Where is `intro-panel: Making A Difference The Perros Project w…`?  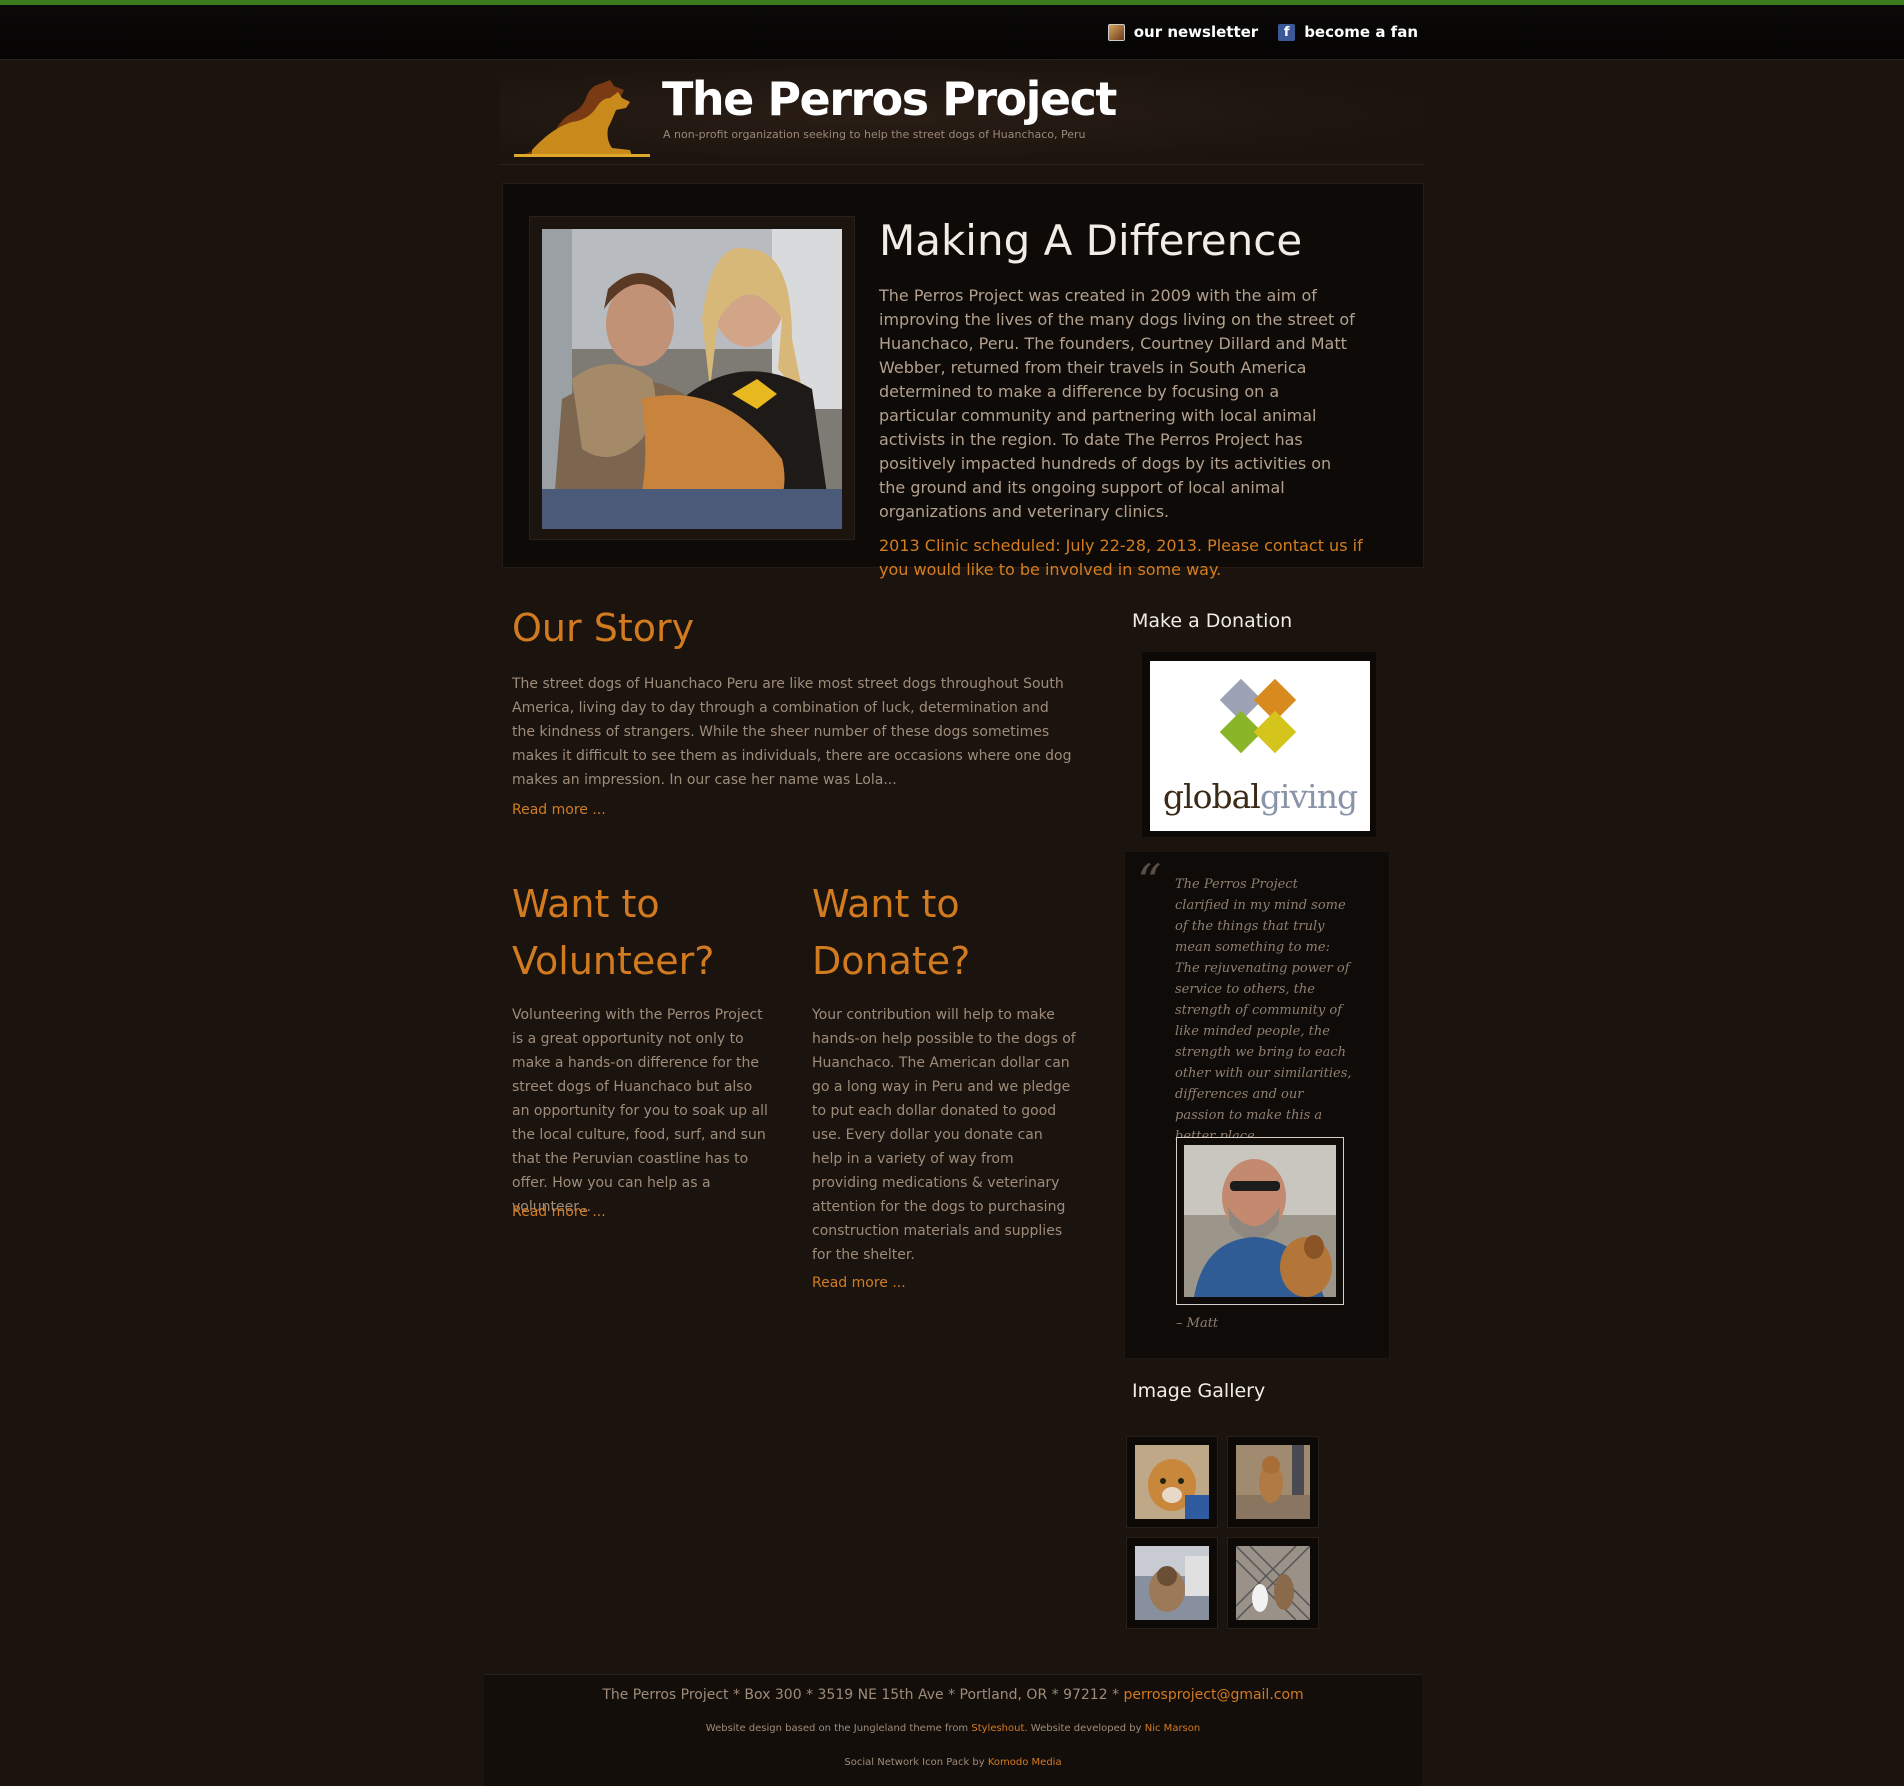
intro-panel: Making A Difference The Perros Project w… is located at coordinates (963, 381).